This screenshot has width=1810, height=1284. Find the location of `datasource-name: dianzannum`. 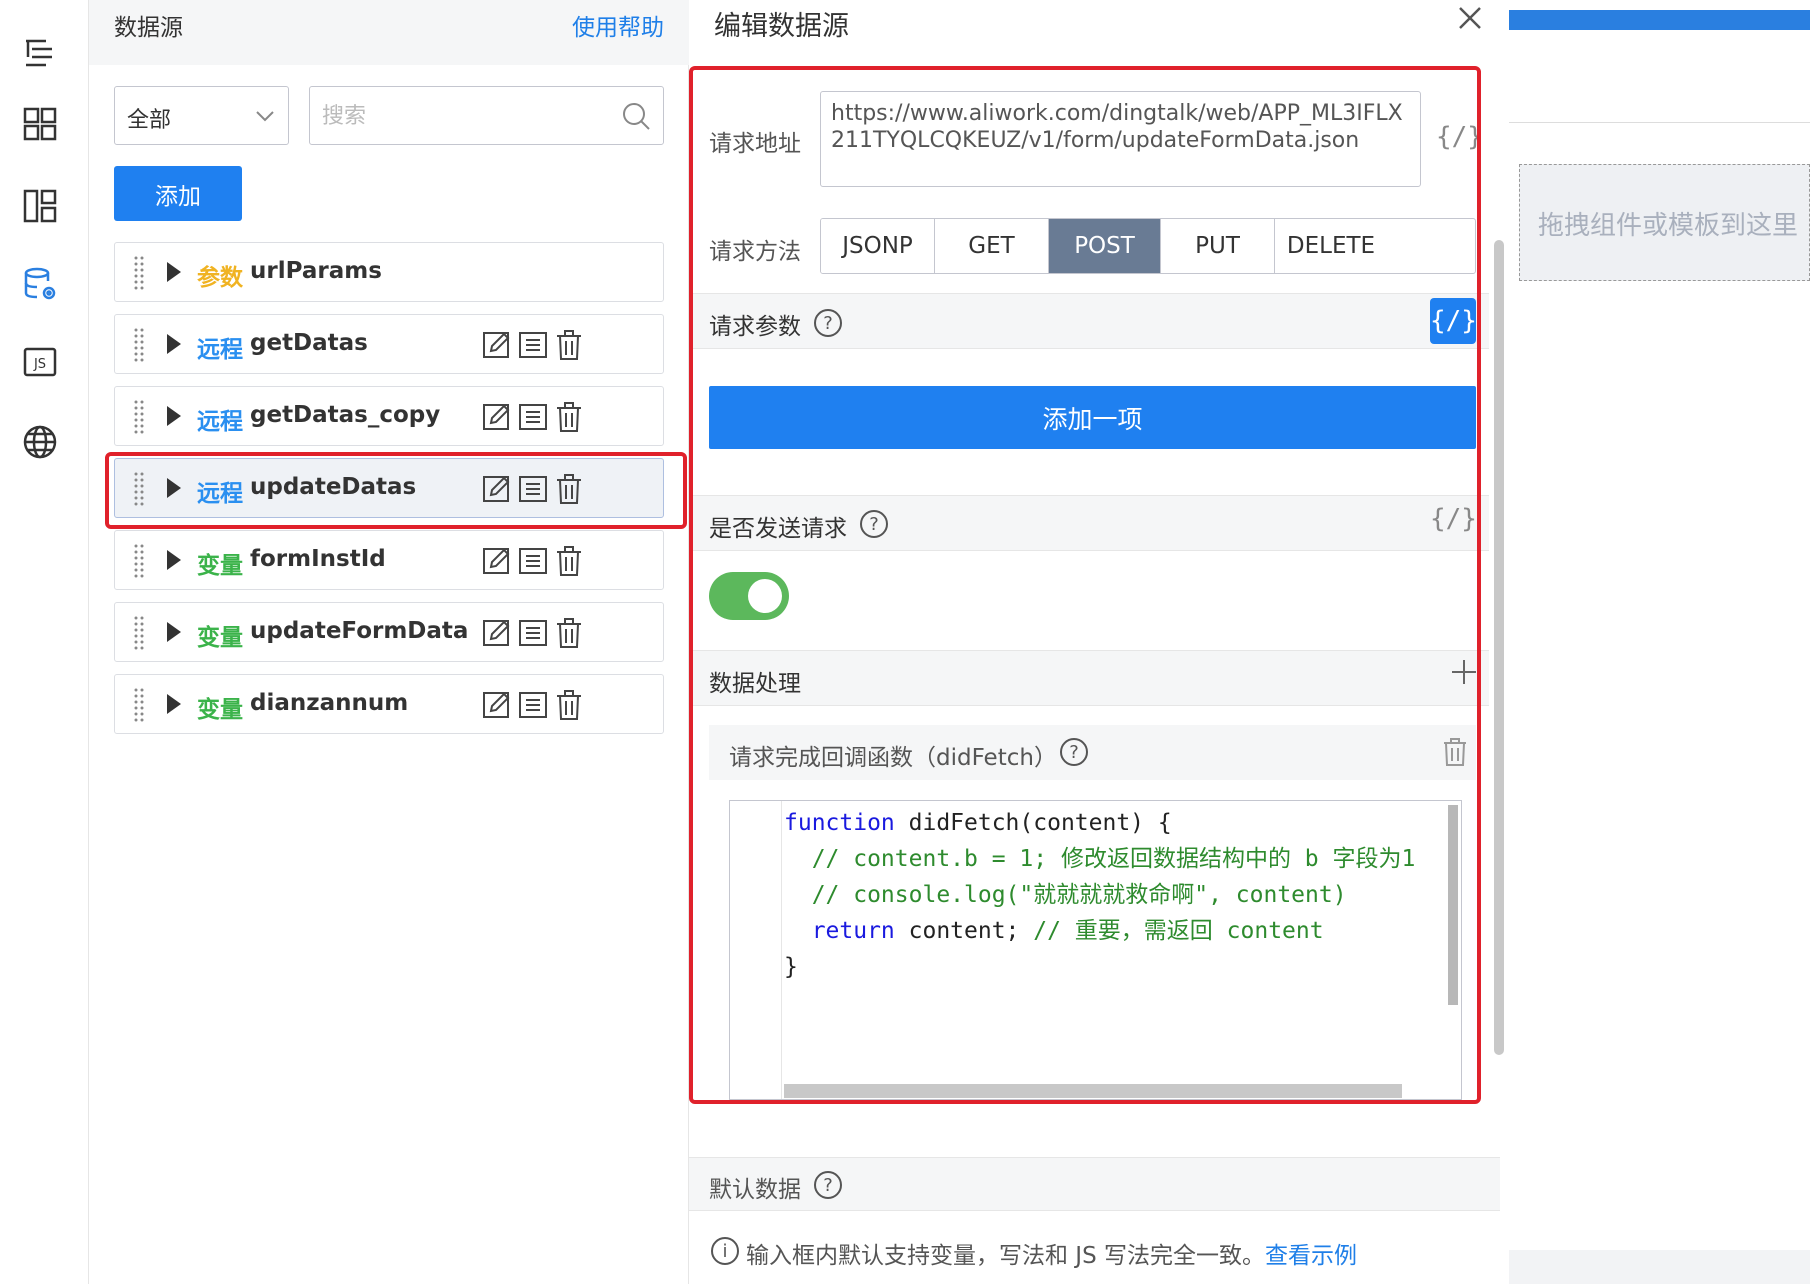

datasource-name: dianzannum is located at coordinates (329, 703).